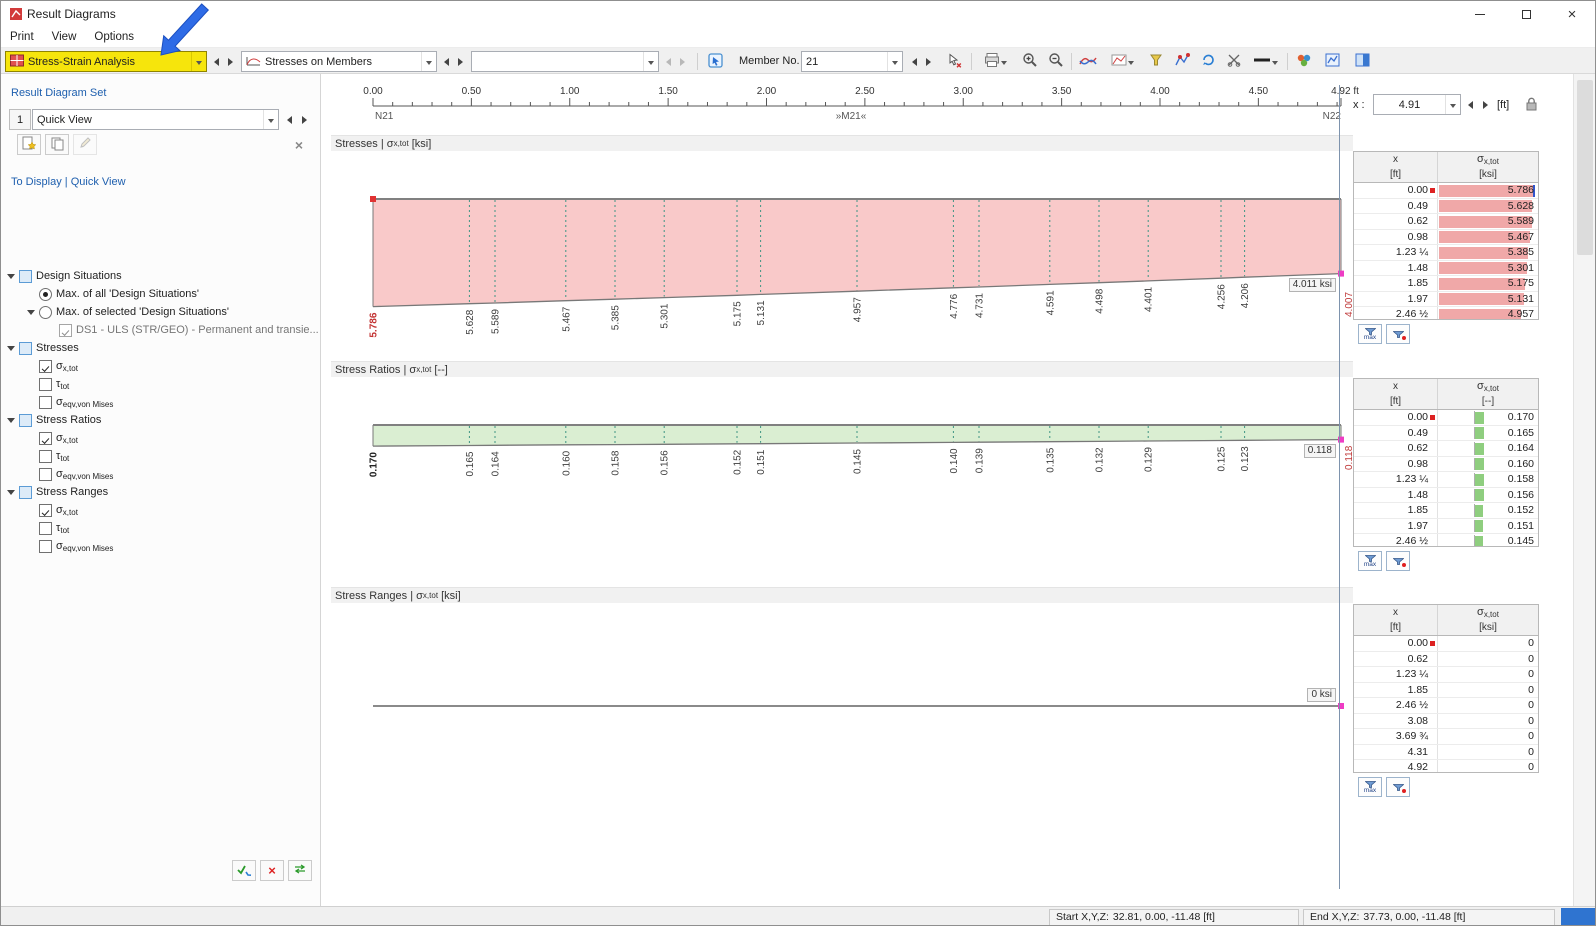 The height and width of the screenshot is (926, 1596). I want to click on menu-print: Print, so click(22, 37).